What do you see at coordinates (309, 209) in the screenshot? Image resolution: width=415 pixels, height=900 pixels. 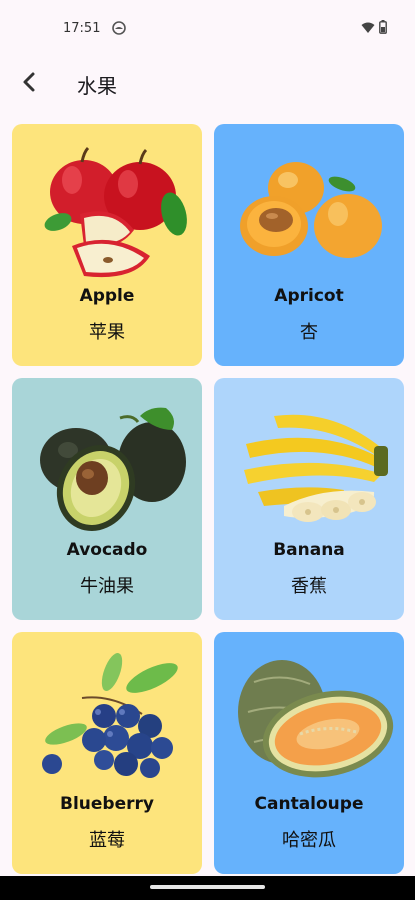 I see `apricot-image` at bounding box center [309, 209].